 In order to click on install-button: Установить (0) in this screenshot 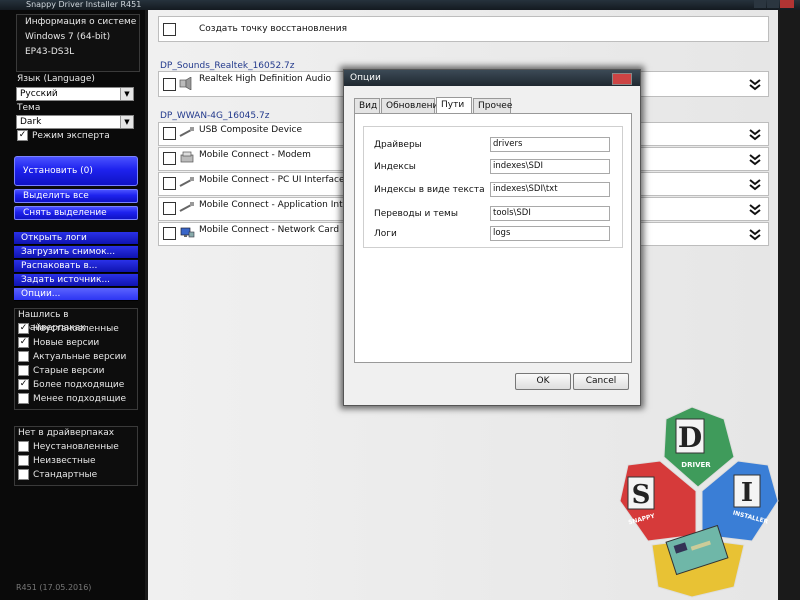, I will do `click(76, 171)`.